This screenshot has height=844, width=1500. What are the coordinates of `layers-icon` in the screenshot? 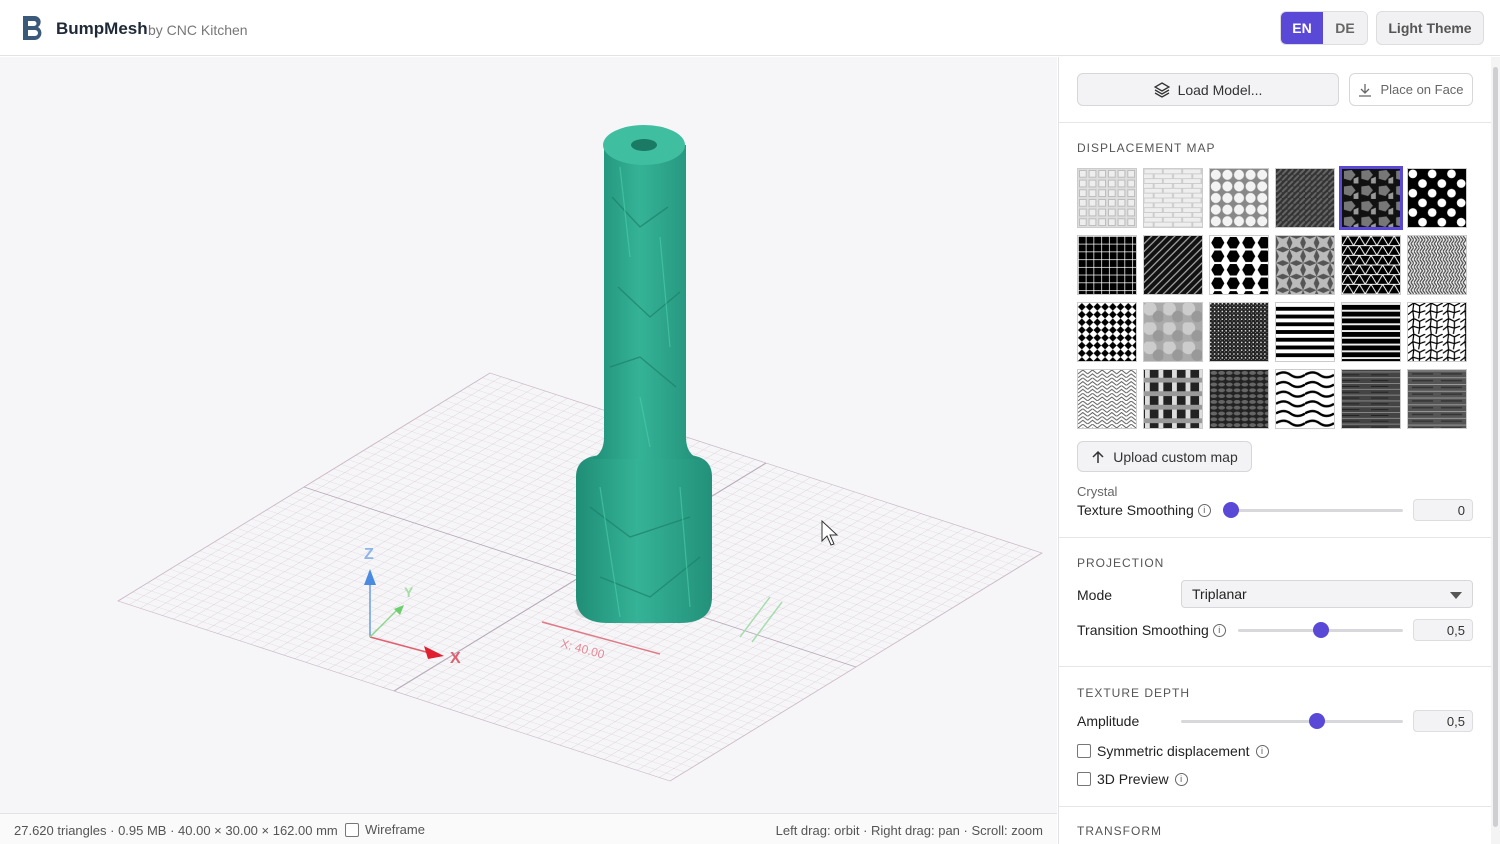 It's located at (1161, 89).